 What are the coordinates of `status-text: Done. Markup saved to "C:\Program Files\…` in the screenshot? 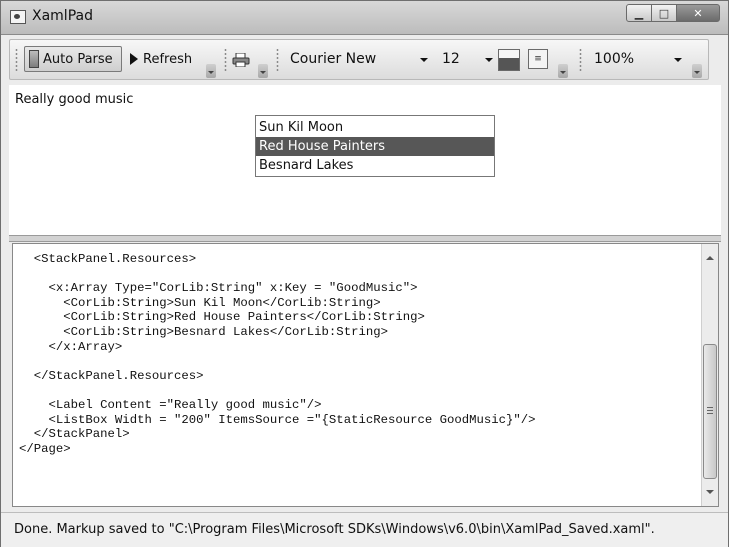 It's located at (334, 529).